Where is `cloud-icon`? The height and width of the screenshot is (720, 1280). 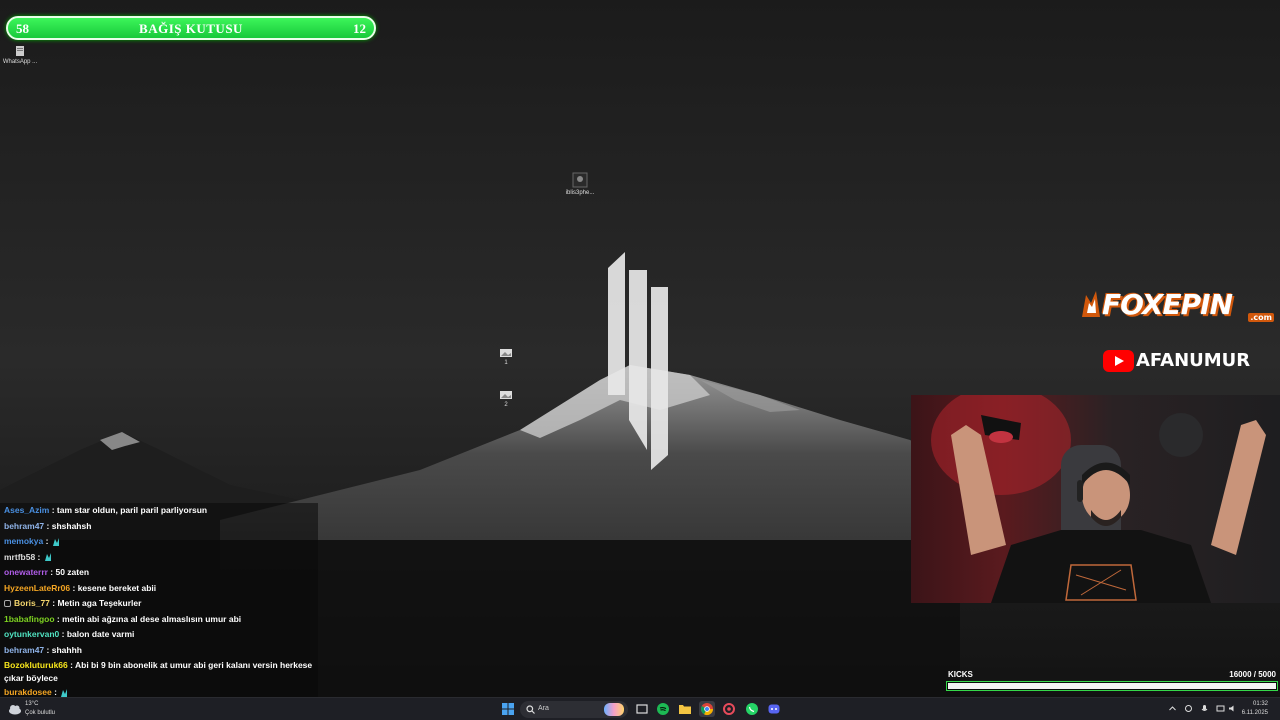
cloud-icon is located at coordinates (15, 710).